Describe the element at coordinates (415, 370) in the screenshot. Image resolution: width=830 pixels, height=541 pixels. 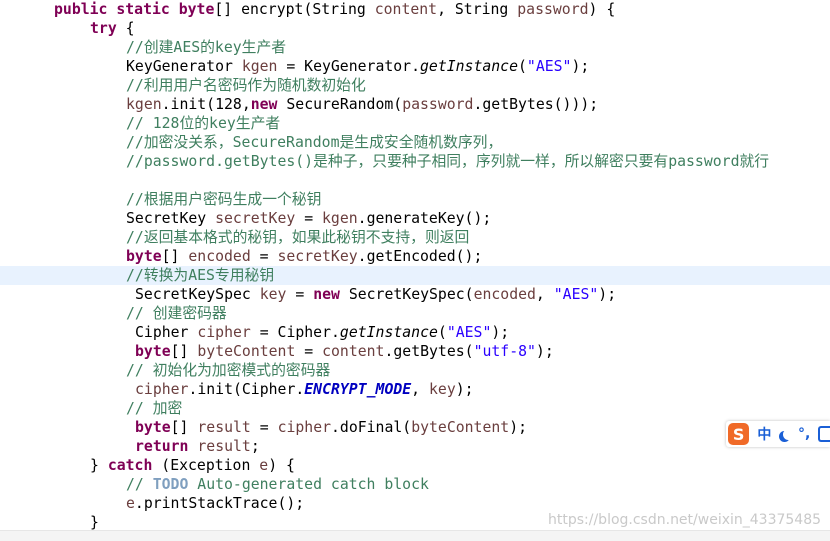
I see `code-line: // 初始化为加密模式的密码器` at that location.